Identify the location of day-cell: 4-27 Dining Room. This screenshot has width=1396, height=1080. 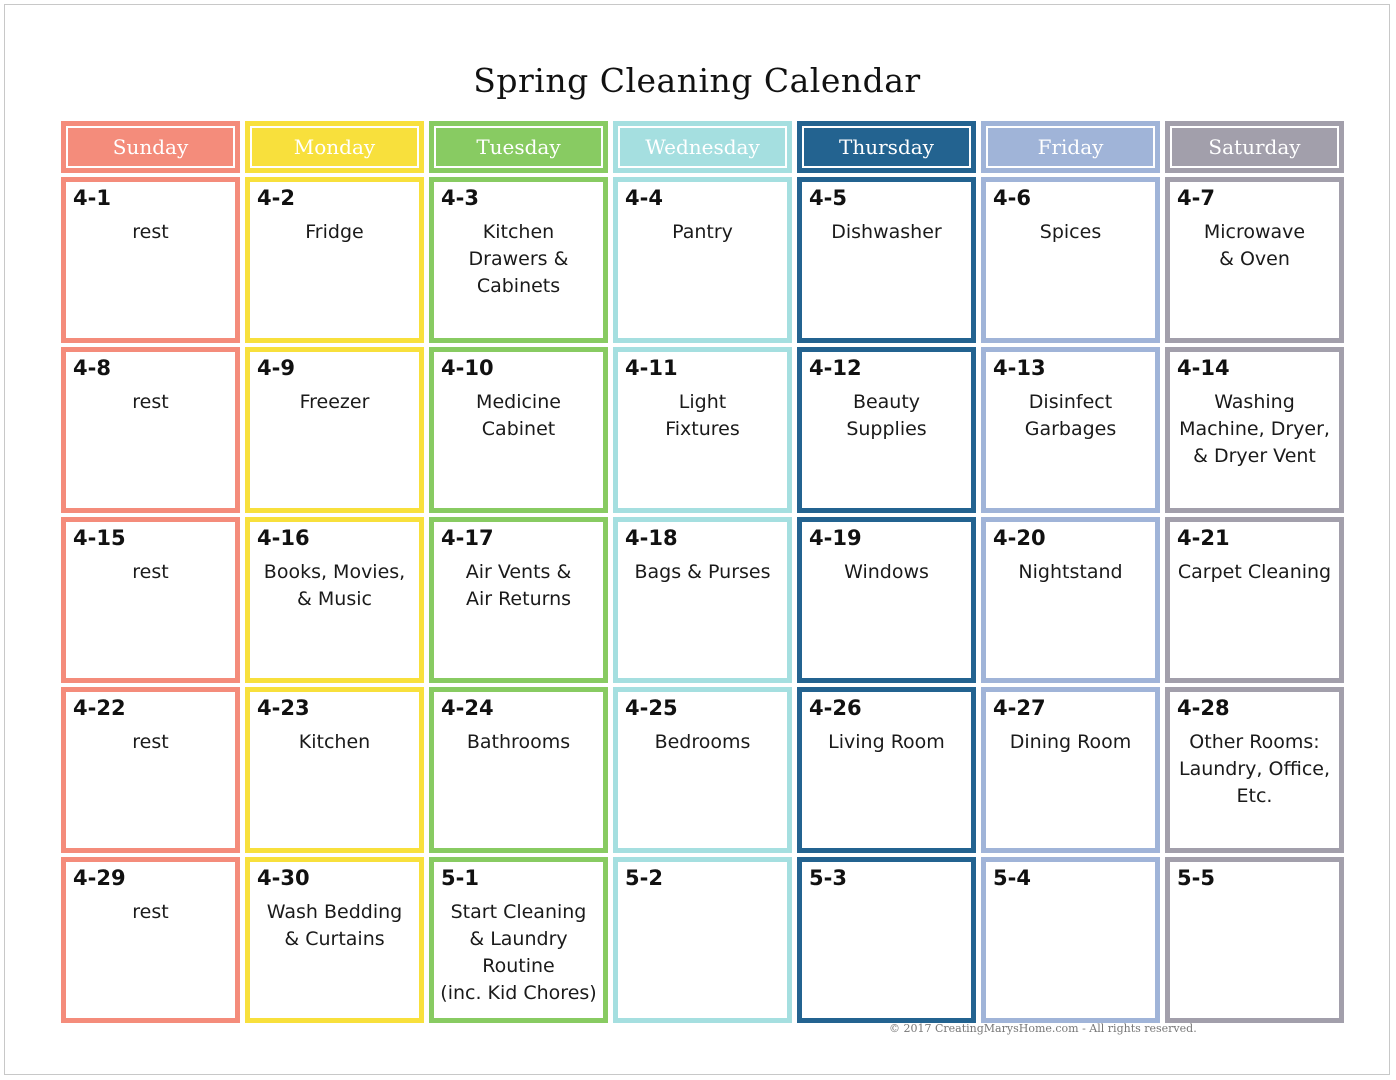
(1070, 770).